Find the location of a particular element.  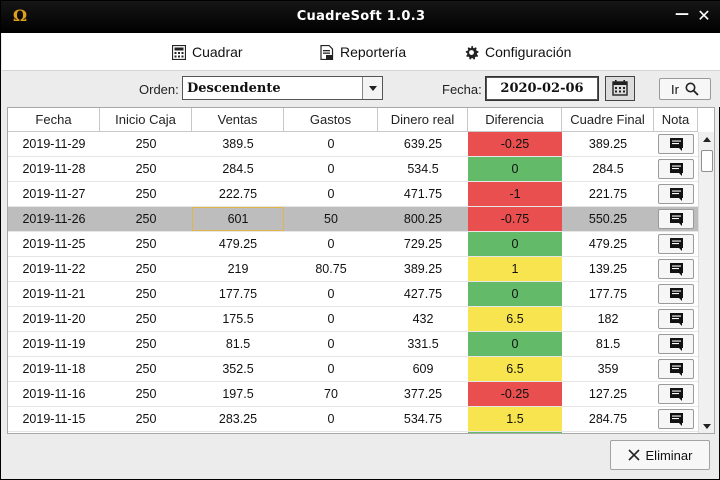

table-row: 2019-11-19 250 81.5 0 331.5 0 81.5 is located at coordinates (353, 344).